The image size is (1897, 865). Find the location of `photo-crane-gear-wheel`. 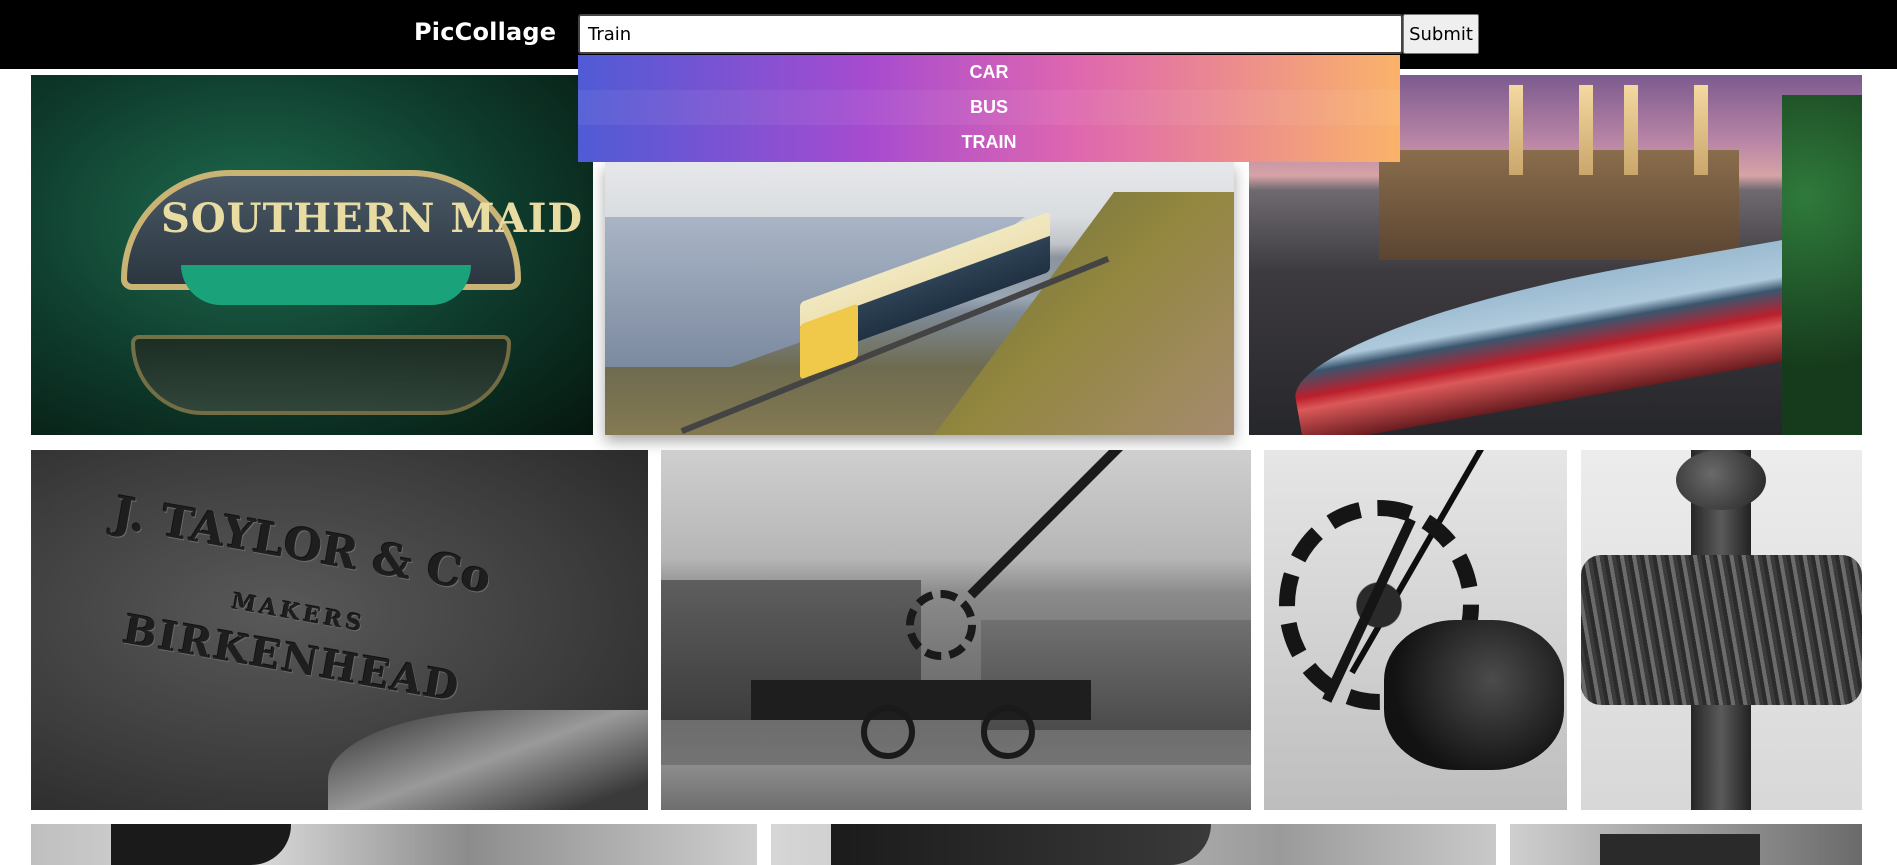

photo-crane-gear-wheel is located at coordinates (1415, 630).